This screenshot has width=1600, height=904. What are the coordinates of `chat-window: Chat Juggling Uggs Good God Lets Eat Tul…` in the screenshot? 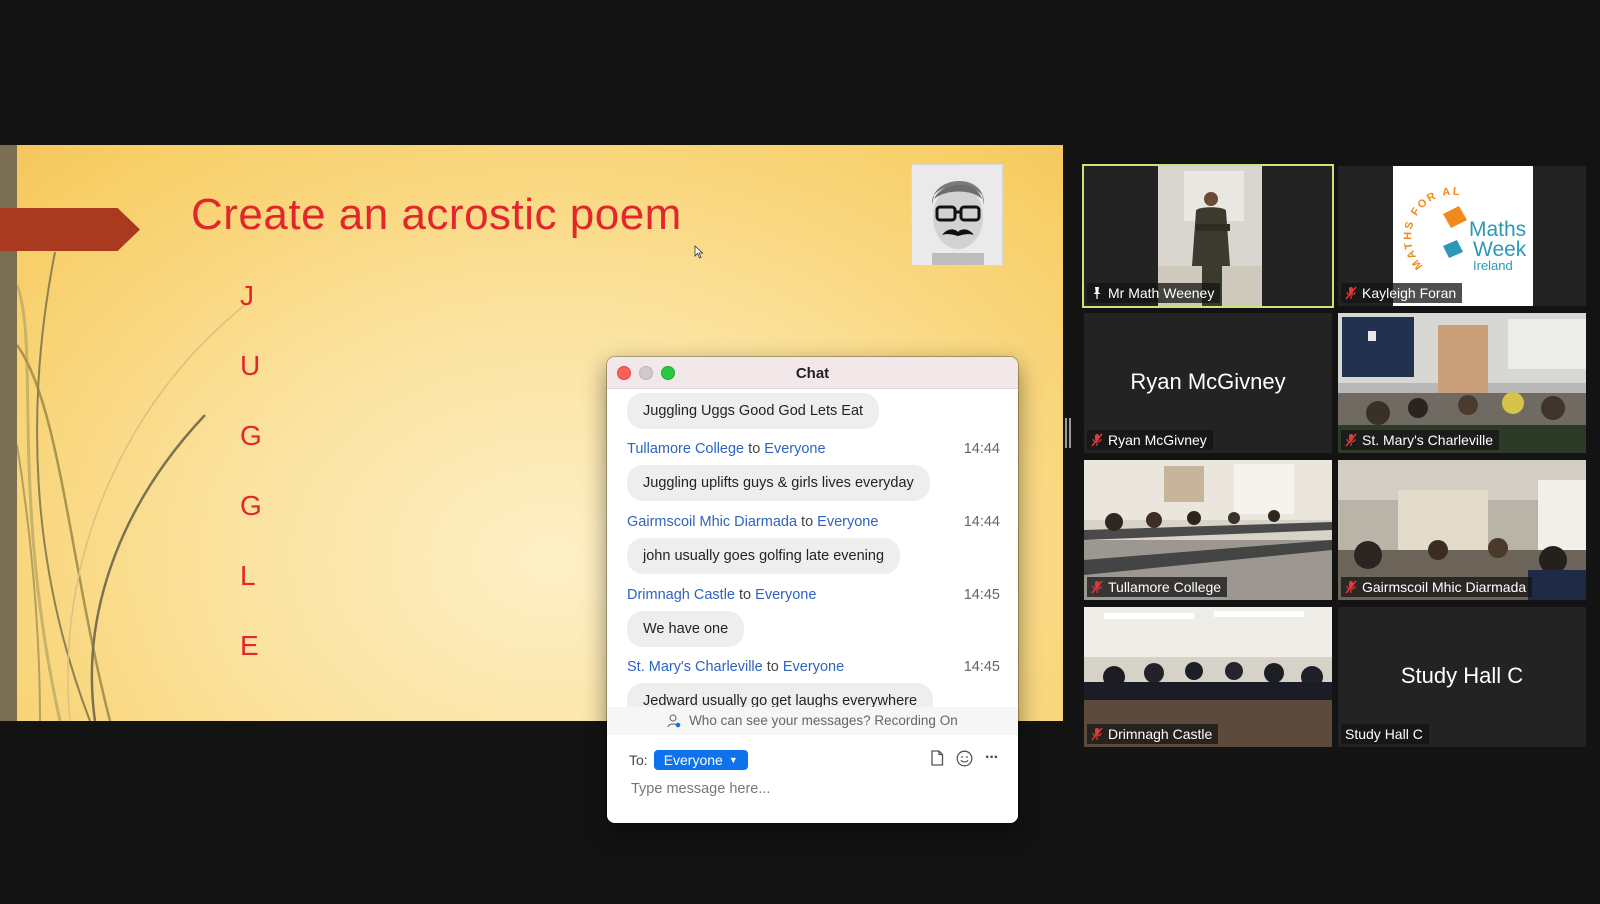 It's located at (812, 590).